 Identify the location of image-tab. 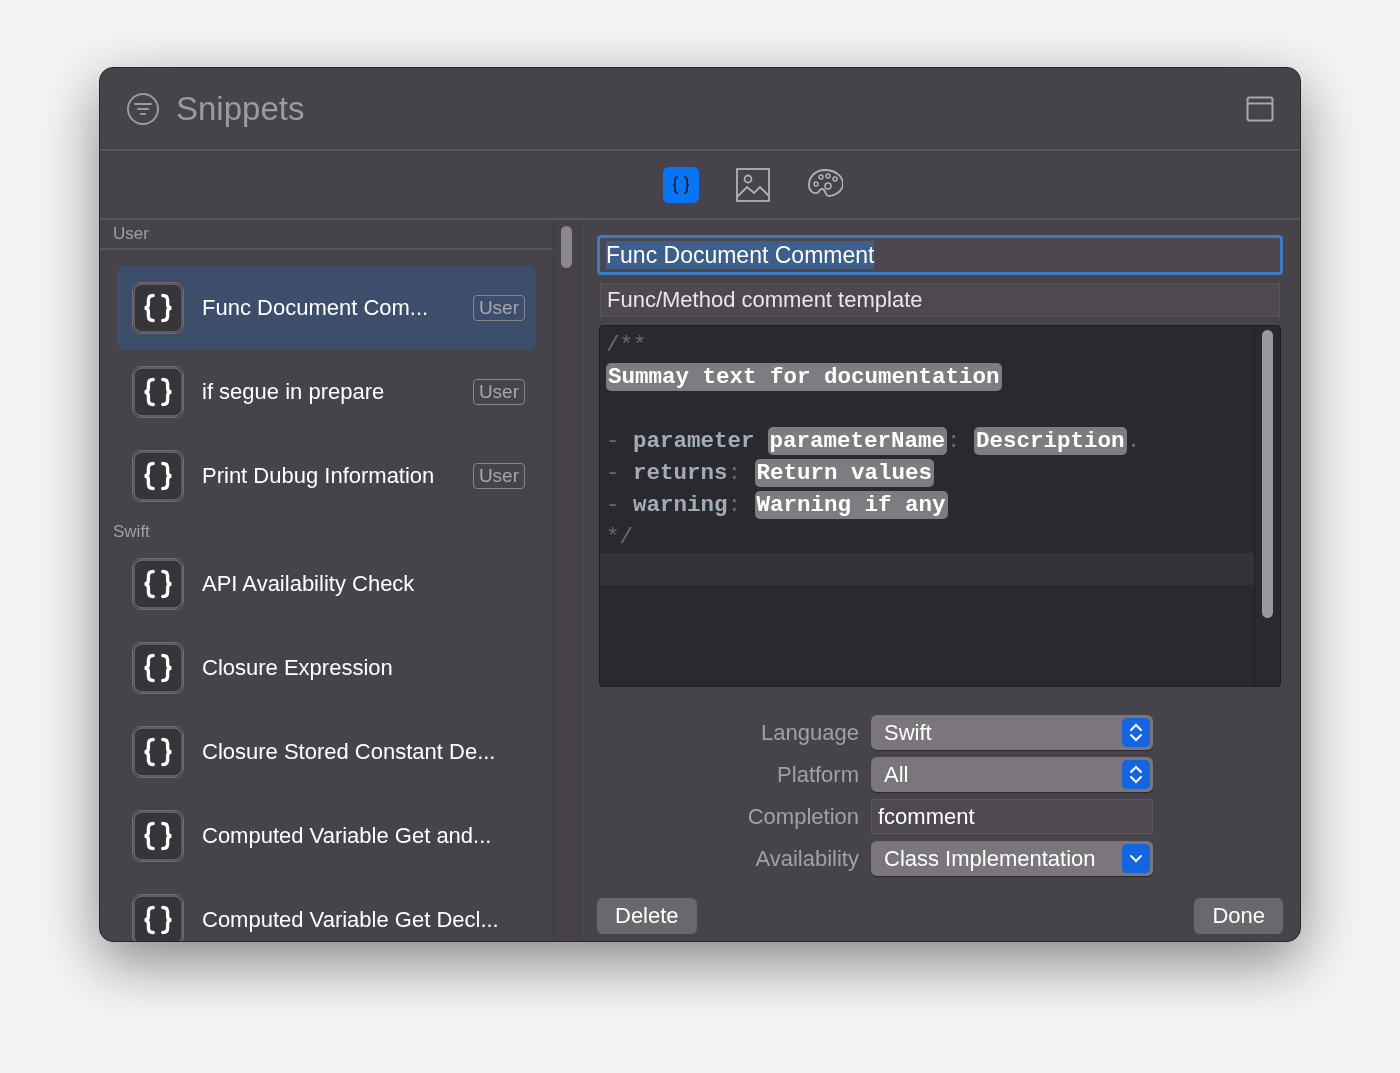
(752, 184).